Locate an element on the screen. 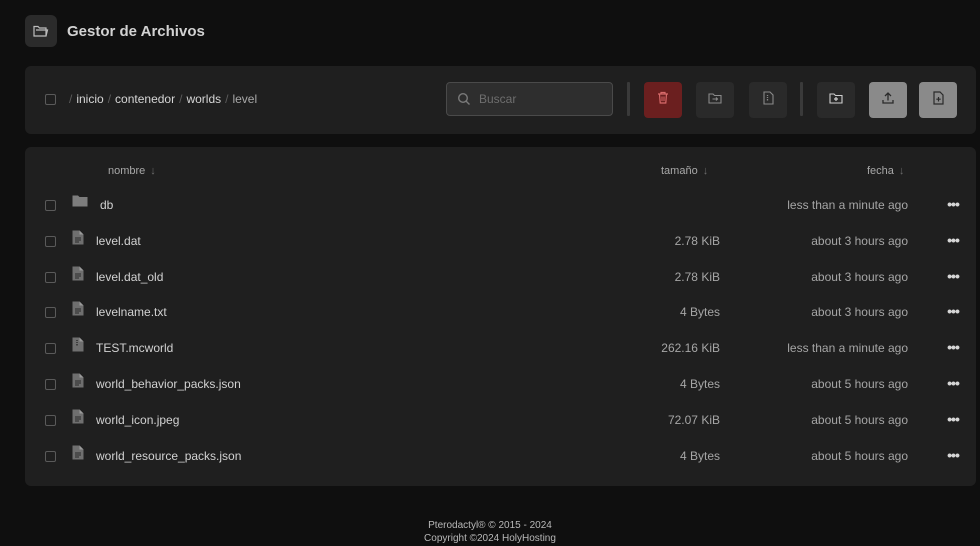 The width and height of the screenshot is (980, 546). file-plus-icon is located at coordinates (938, 100).